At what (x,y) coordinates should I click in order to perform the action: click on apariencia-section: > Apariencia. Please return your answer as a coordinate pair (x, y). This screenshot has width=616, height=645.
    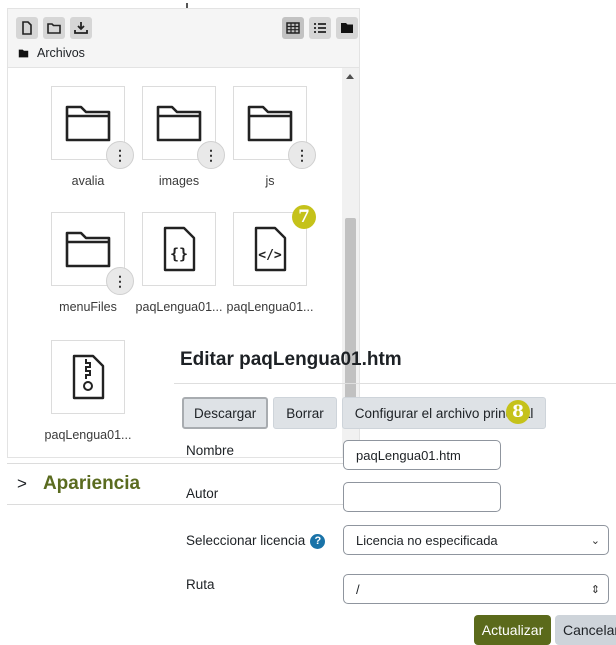
    Looking at the image, I should click on (183, 484).